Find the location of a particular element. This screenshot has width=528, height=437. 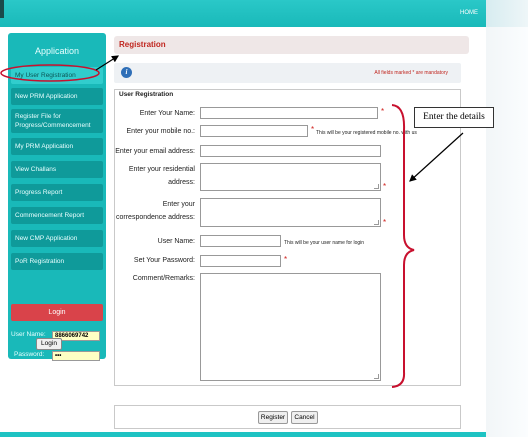

info-bar: i All fields marked * are mandatory is located at coordinates (287, 73).